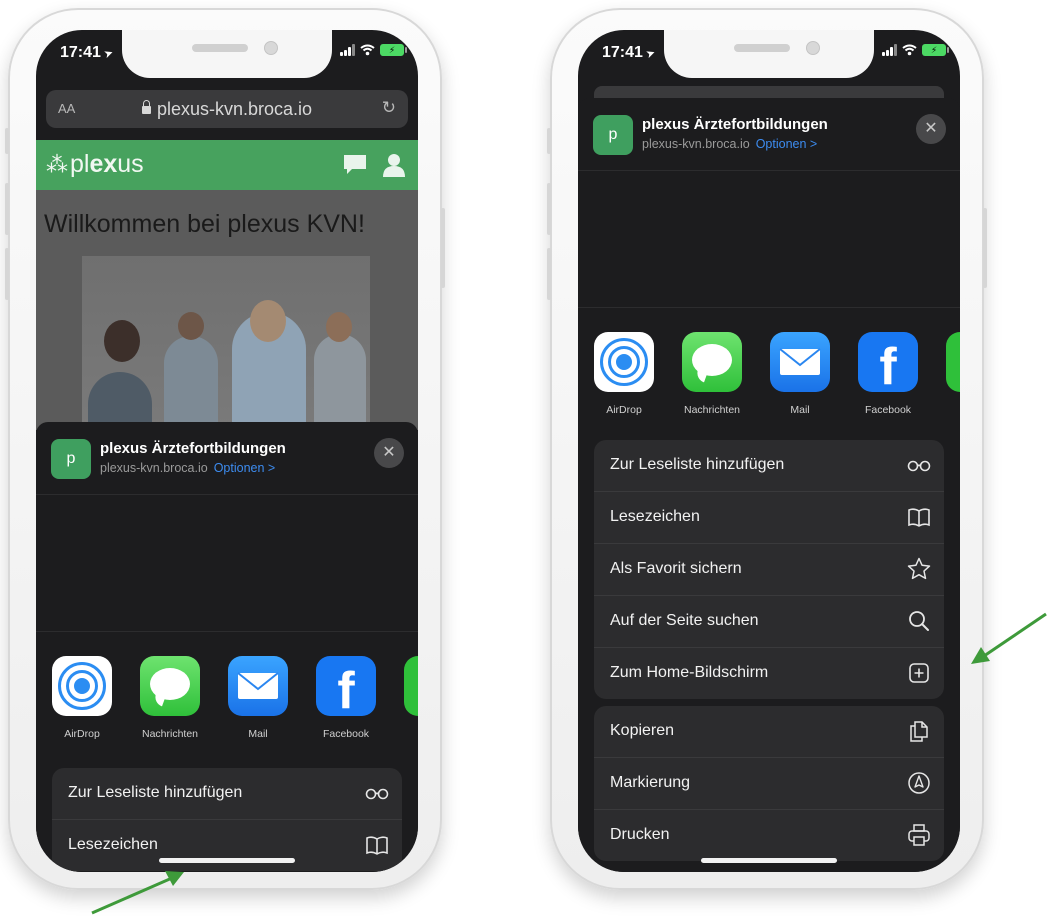 This screenshot has height=920, width=1048. What do you see at coordinates (1009, 638) in the screenshot?
I see `arrow-home-screen` at bounding box center [1009, 638].